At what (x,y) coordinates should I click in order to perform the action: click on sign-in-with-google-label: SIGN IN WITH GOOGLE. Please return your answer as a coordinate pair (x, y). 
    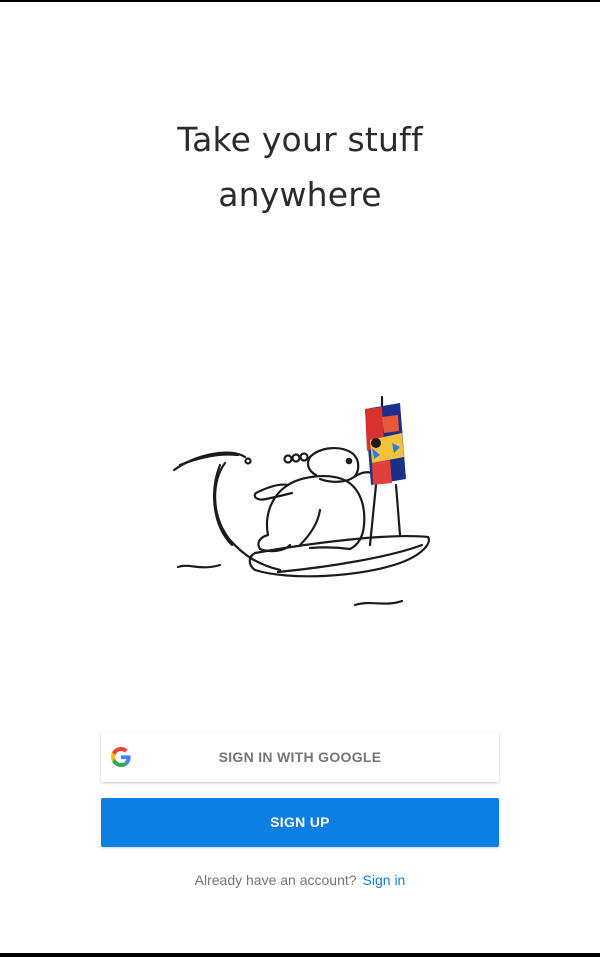
    Looking at the image, I should click on (300, 757).